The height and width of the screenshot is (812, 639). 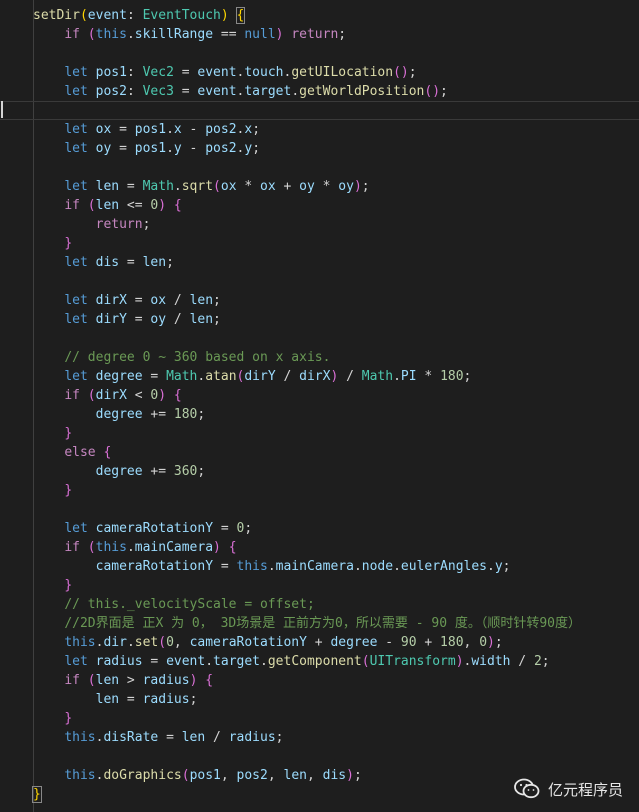 What do you see at coordinates (334, 775) in the screenshot?
I see `code-token: dis` at bounding box center [334, 775].